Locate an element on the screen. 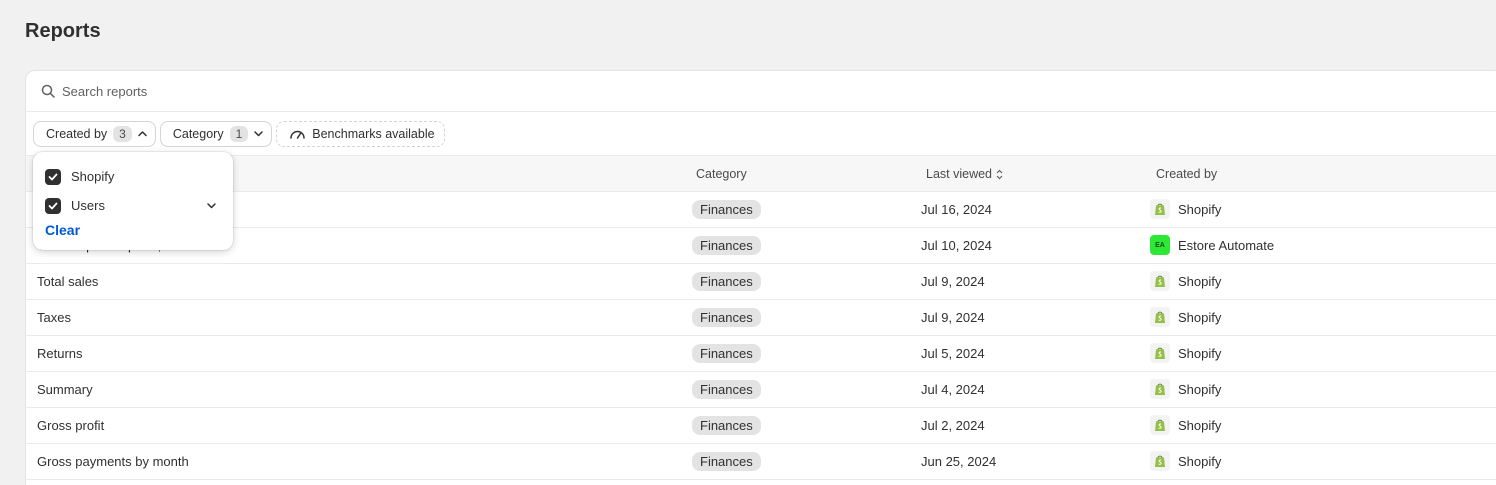  table-row: Summary Finances Jul 4, 2024 Shopify is located at coordinates (761, 390).